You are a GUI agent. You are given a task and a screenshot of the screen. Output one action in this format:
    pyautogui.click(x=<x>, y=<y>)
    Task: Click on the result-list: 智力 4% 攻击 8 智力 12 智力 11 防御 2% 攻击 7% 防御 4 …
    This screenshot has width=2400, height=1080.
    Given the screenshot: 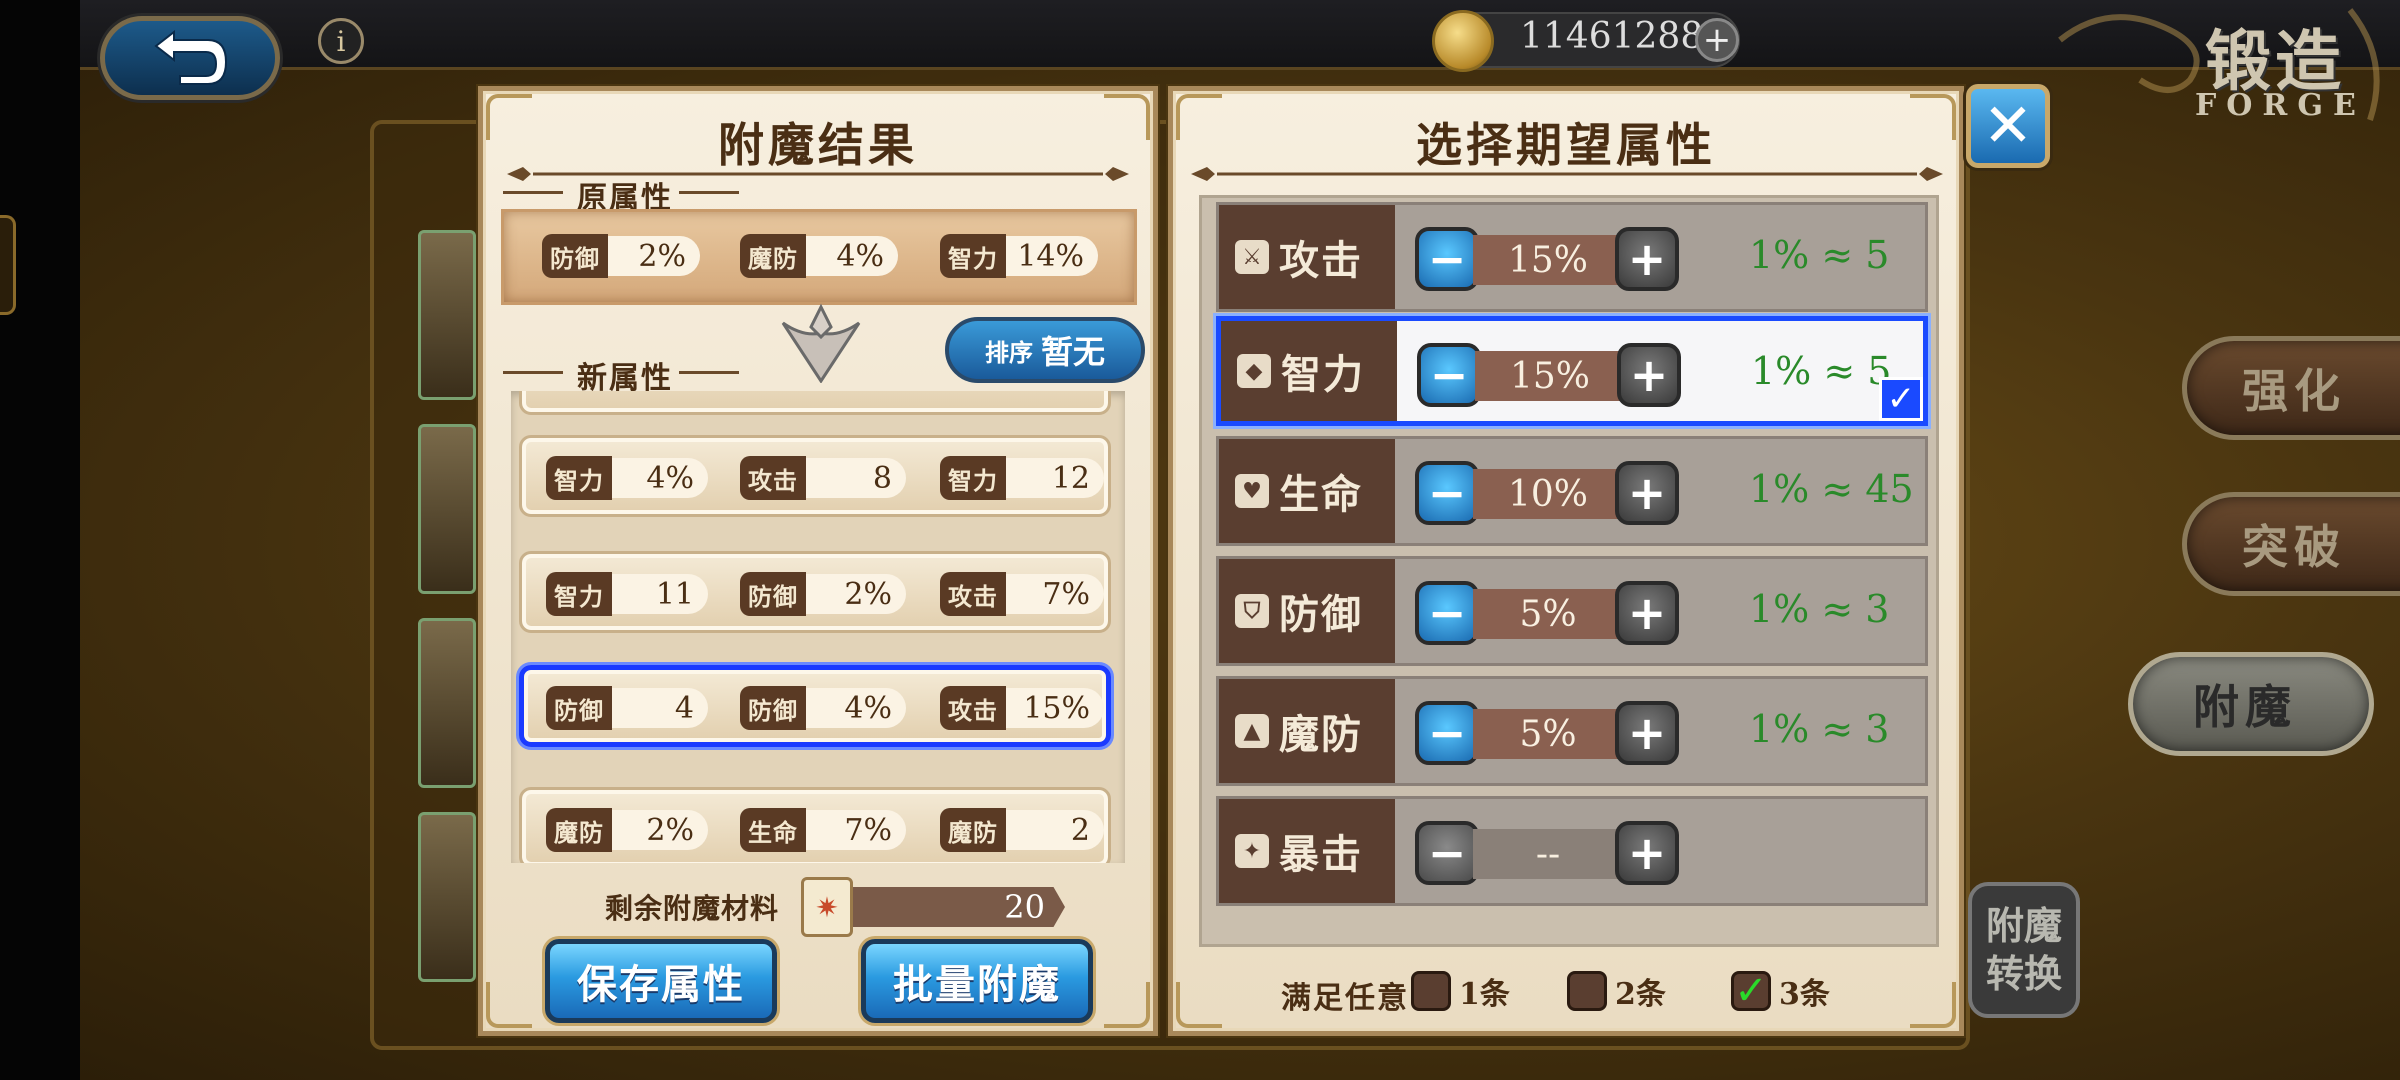 What is the action you would take?
    pyautogui.click(x=818, y=627)
    